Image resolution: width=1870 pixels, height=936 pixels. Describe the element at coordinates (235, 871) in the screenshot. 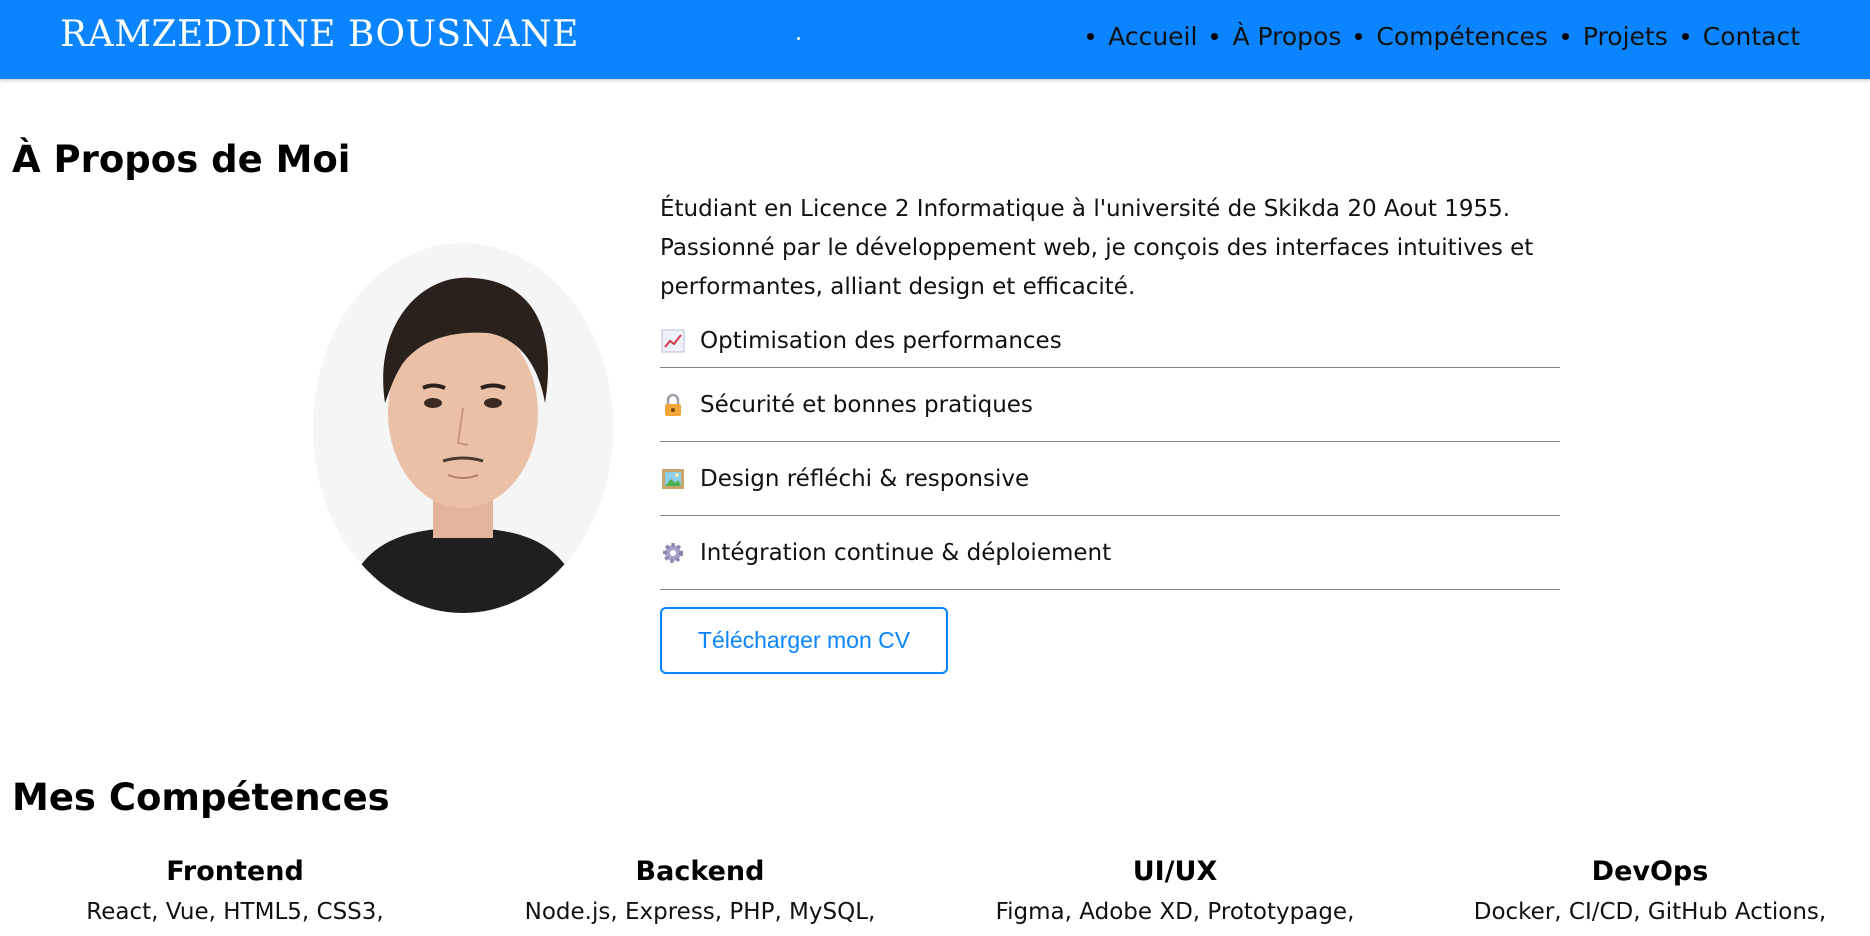

I see `skill-category-name: Frontend` at that location.